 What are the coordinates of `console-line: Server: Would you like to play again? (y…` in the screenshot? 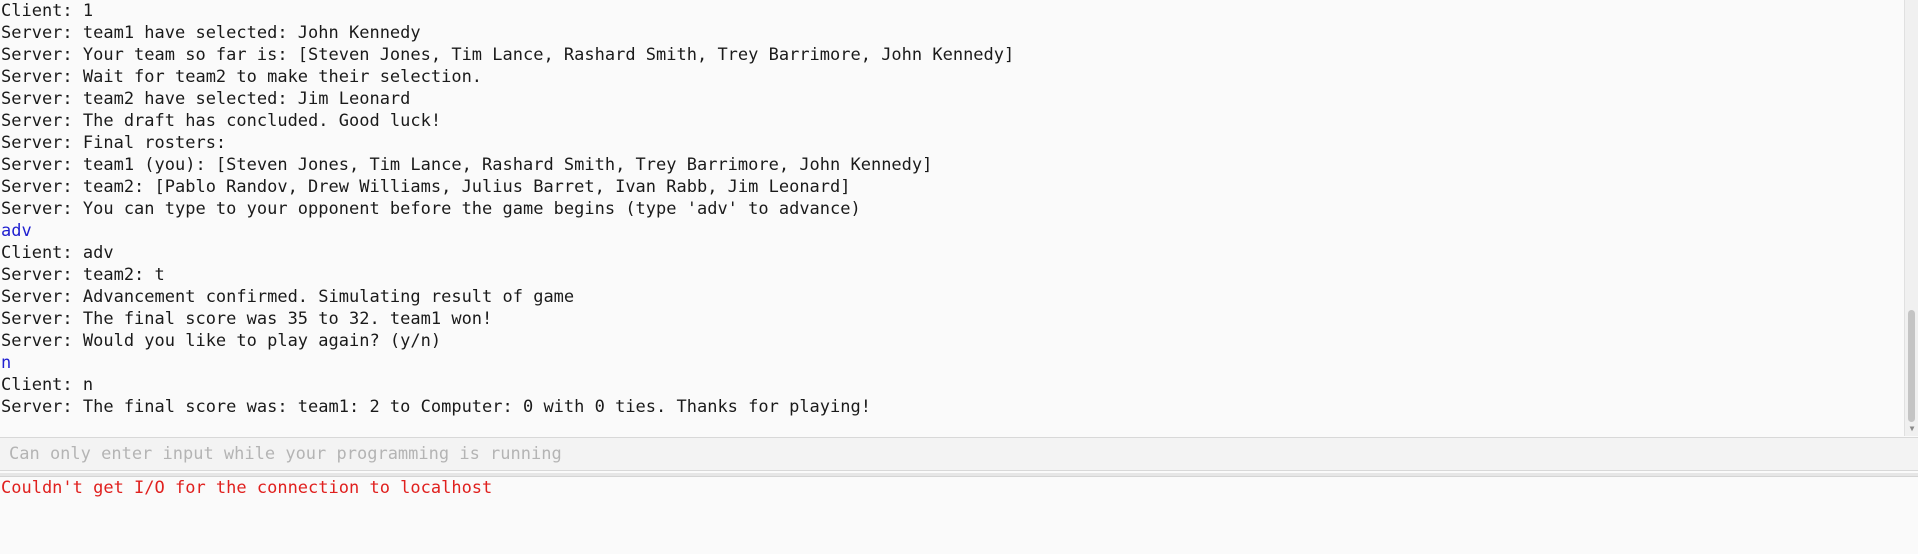 It's located at (221, 341).